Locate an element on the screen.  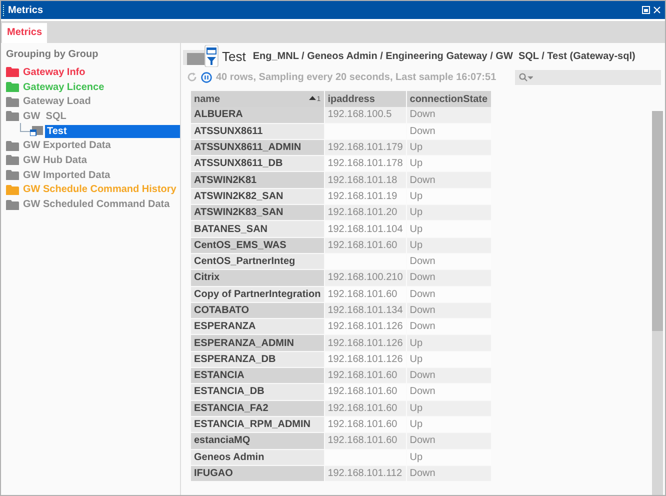
tree-item: GW Schedule Command History is located at coordinates (99, 189).